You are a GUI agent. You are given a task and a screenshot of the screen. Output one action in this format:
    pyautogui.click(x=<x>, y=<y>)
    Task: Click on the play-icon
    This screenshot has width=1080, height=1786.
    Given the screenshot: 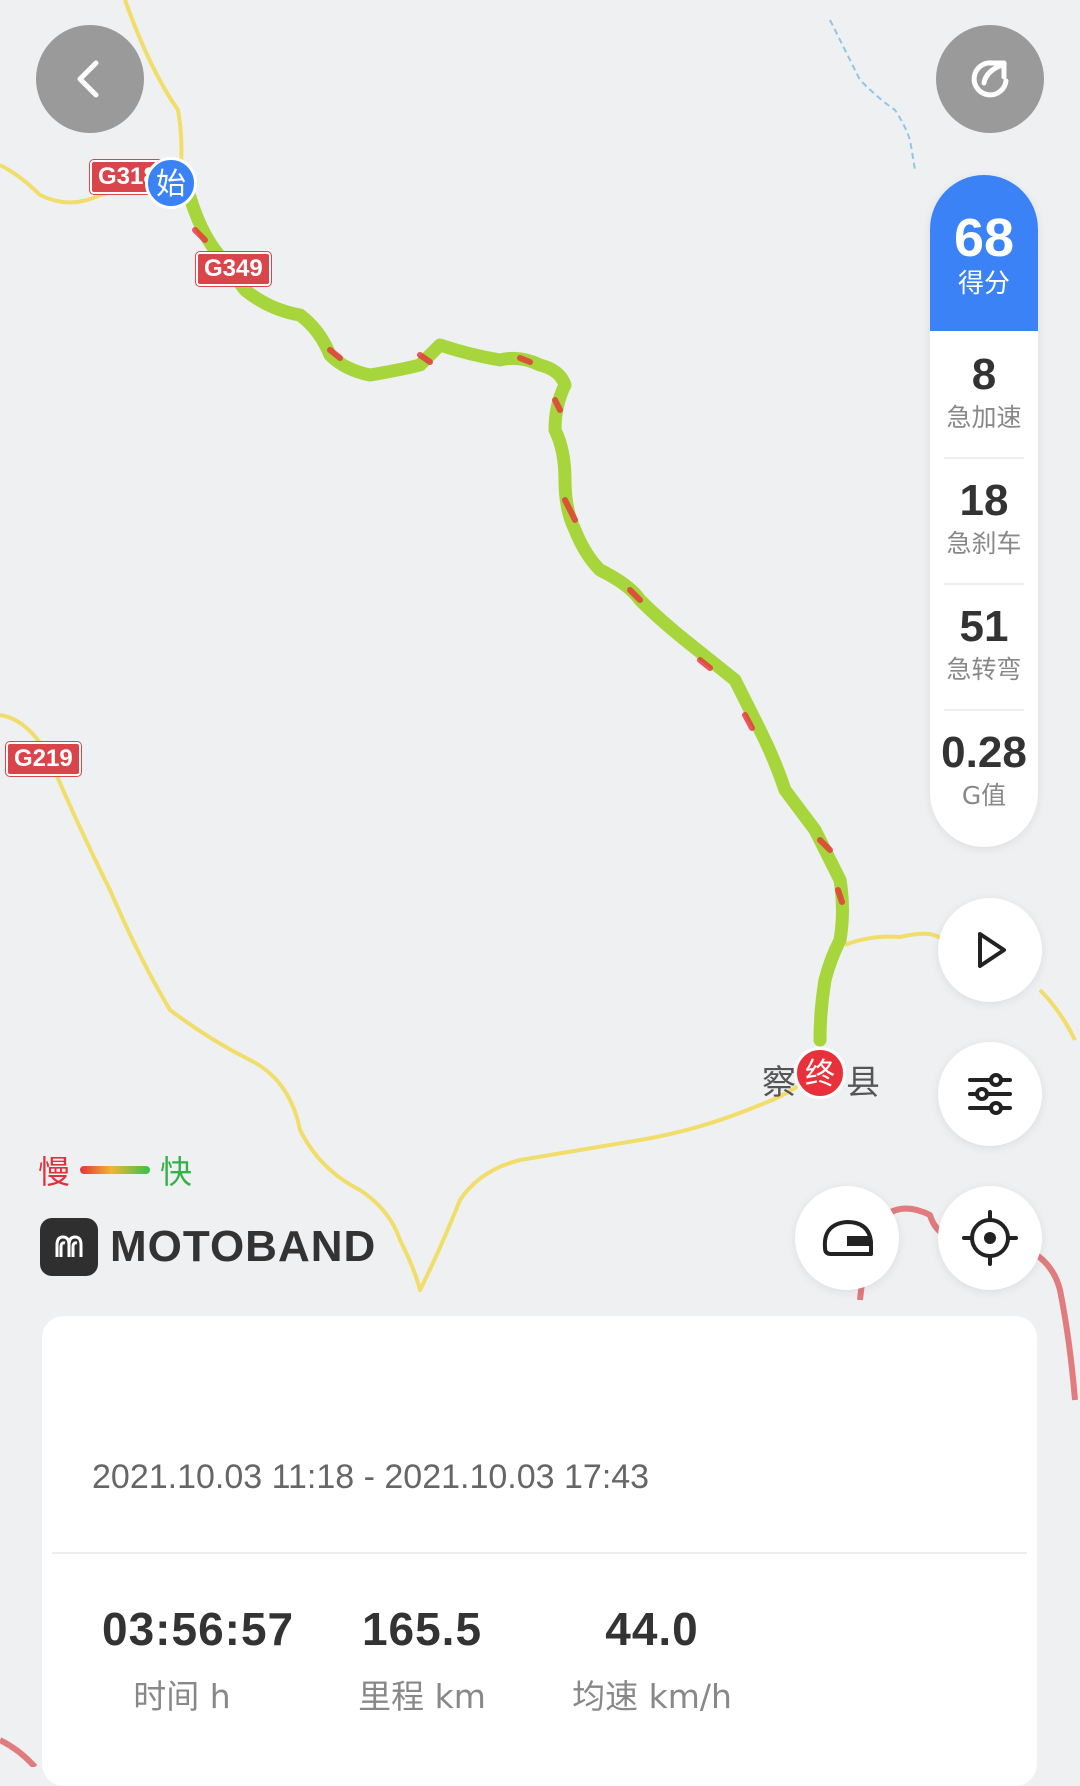 What is the action you would take?
    pyautogui.click(x=992, y=950)
    